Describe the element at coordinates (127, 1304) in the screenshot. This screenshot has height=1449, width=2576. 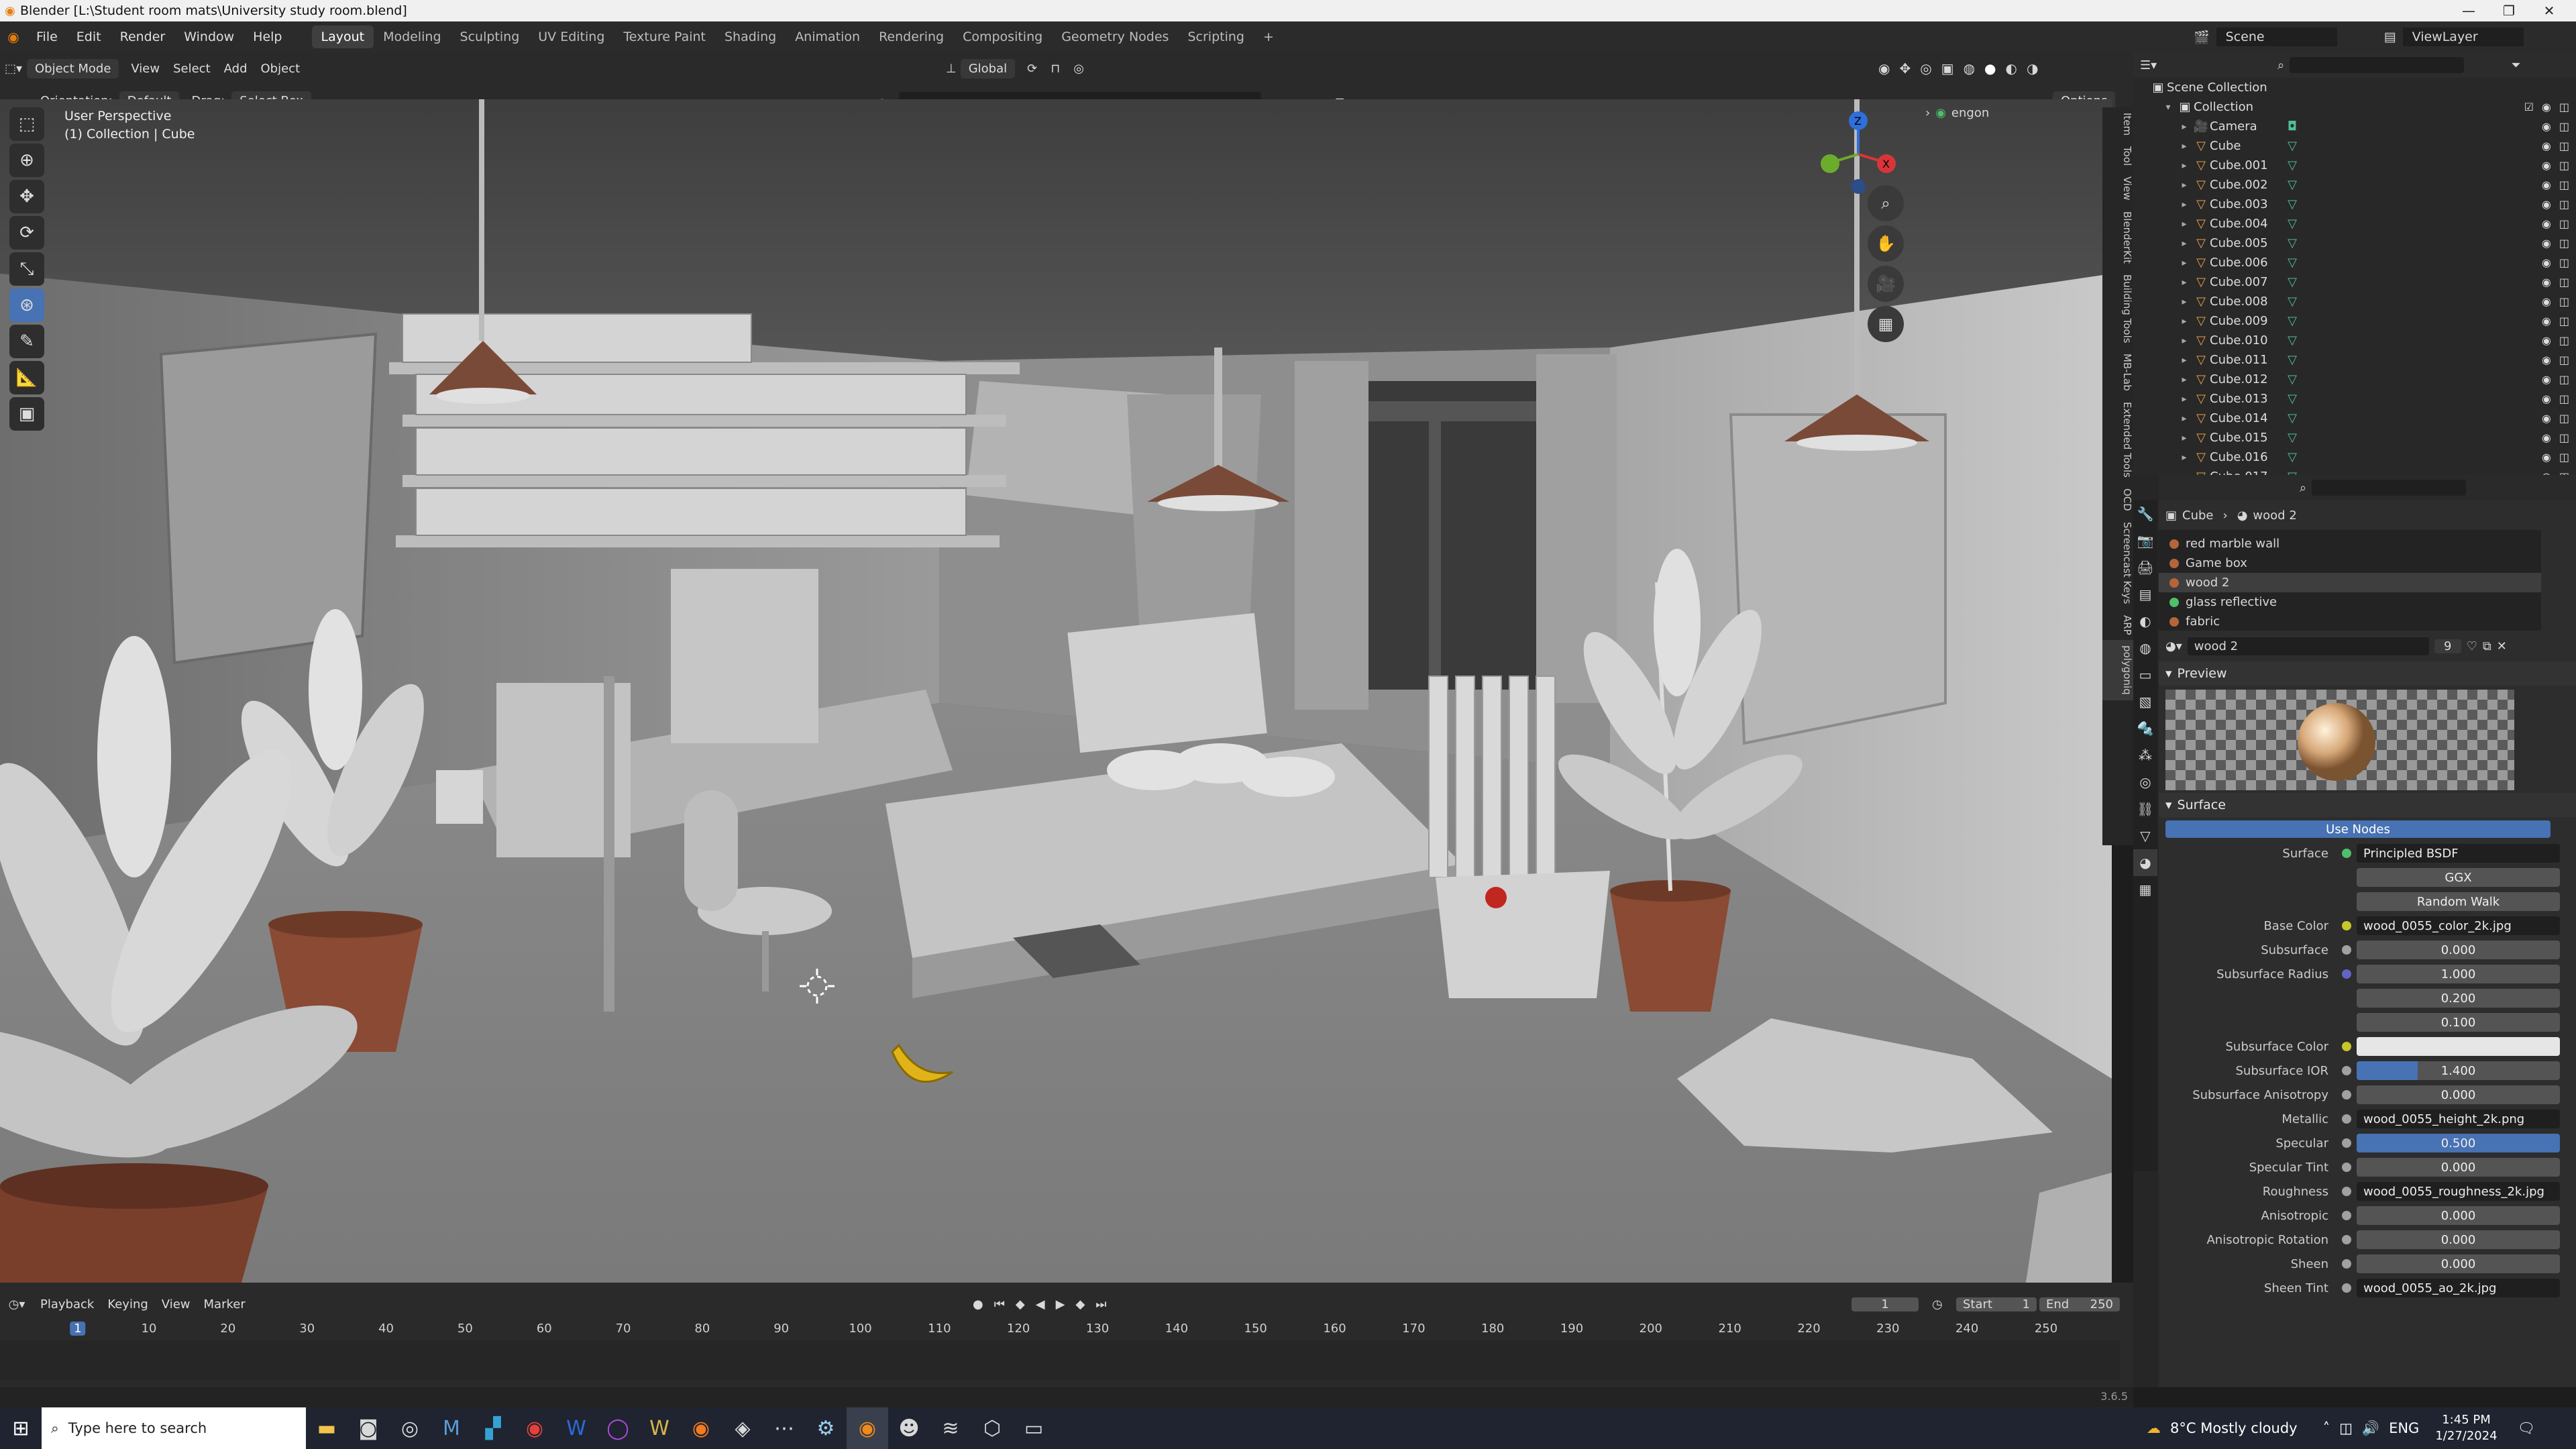
I see `menu-keying: Keying` at that location.